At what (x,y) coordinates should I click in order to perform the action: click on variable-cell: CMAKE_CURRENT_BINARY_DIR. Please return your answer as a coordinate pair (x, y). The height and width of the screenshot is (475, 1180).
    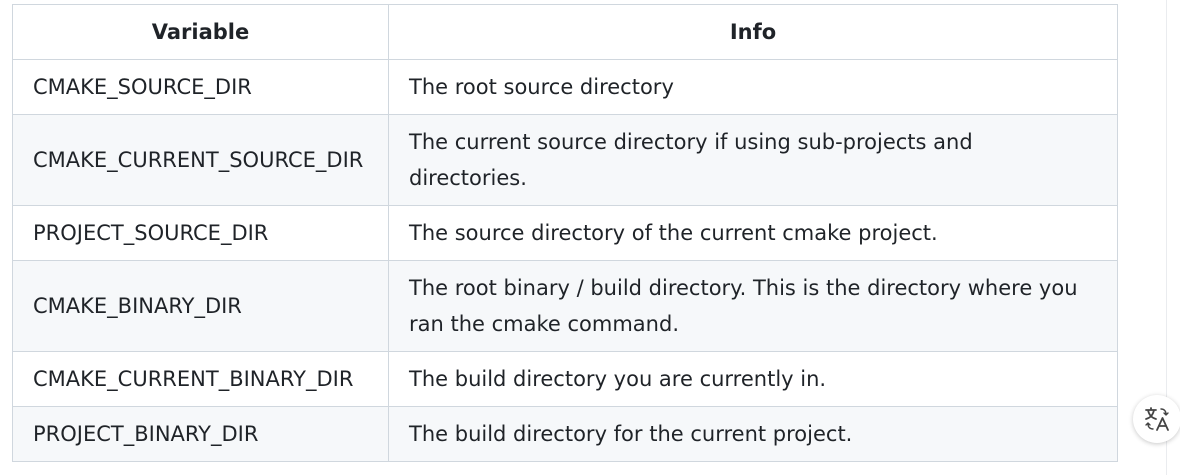
    Looking at the image, I should click on (200, 379).